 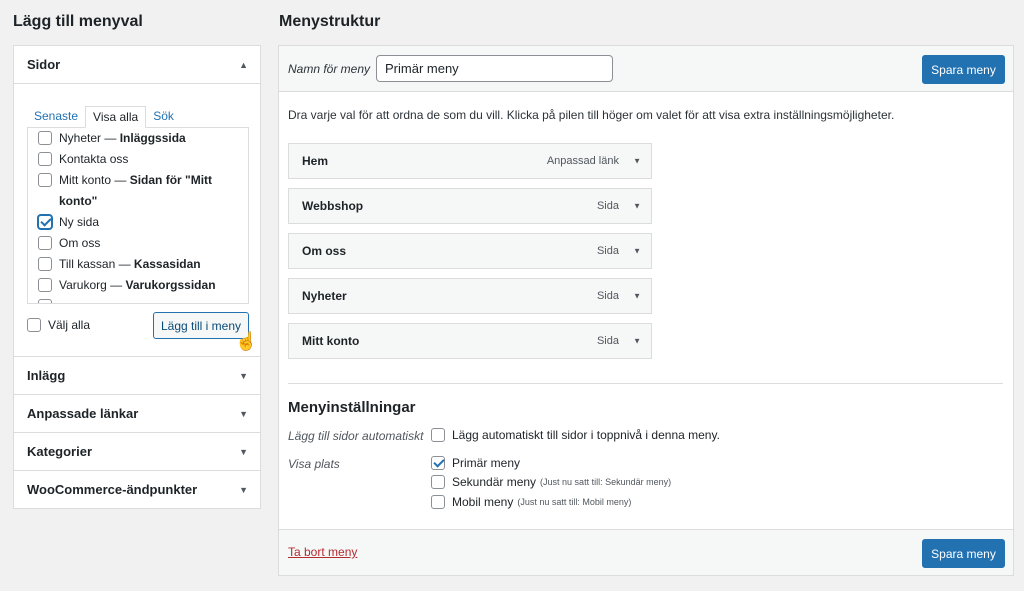 I want to click on select-all-label: Välj alla, so click(x=69, y=325).